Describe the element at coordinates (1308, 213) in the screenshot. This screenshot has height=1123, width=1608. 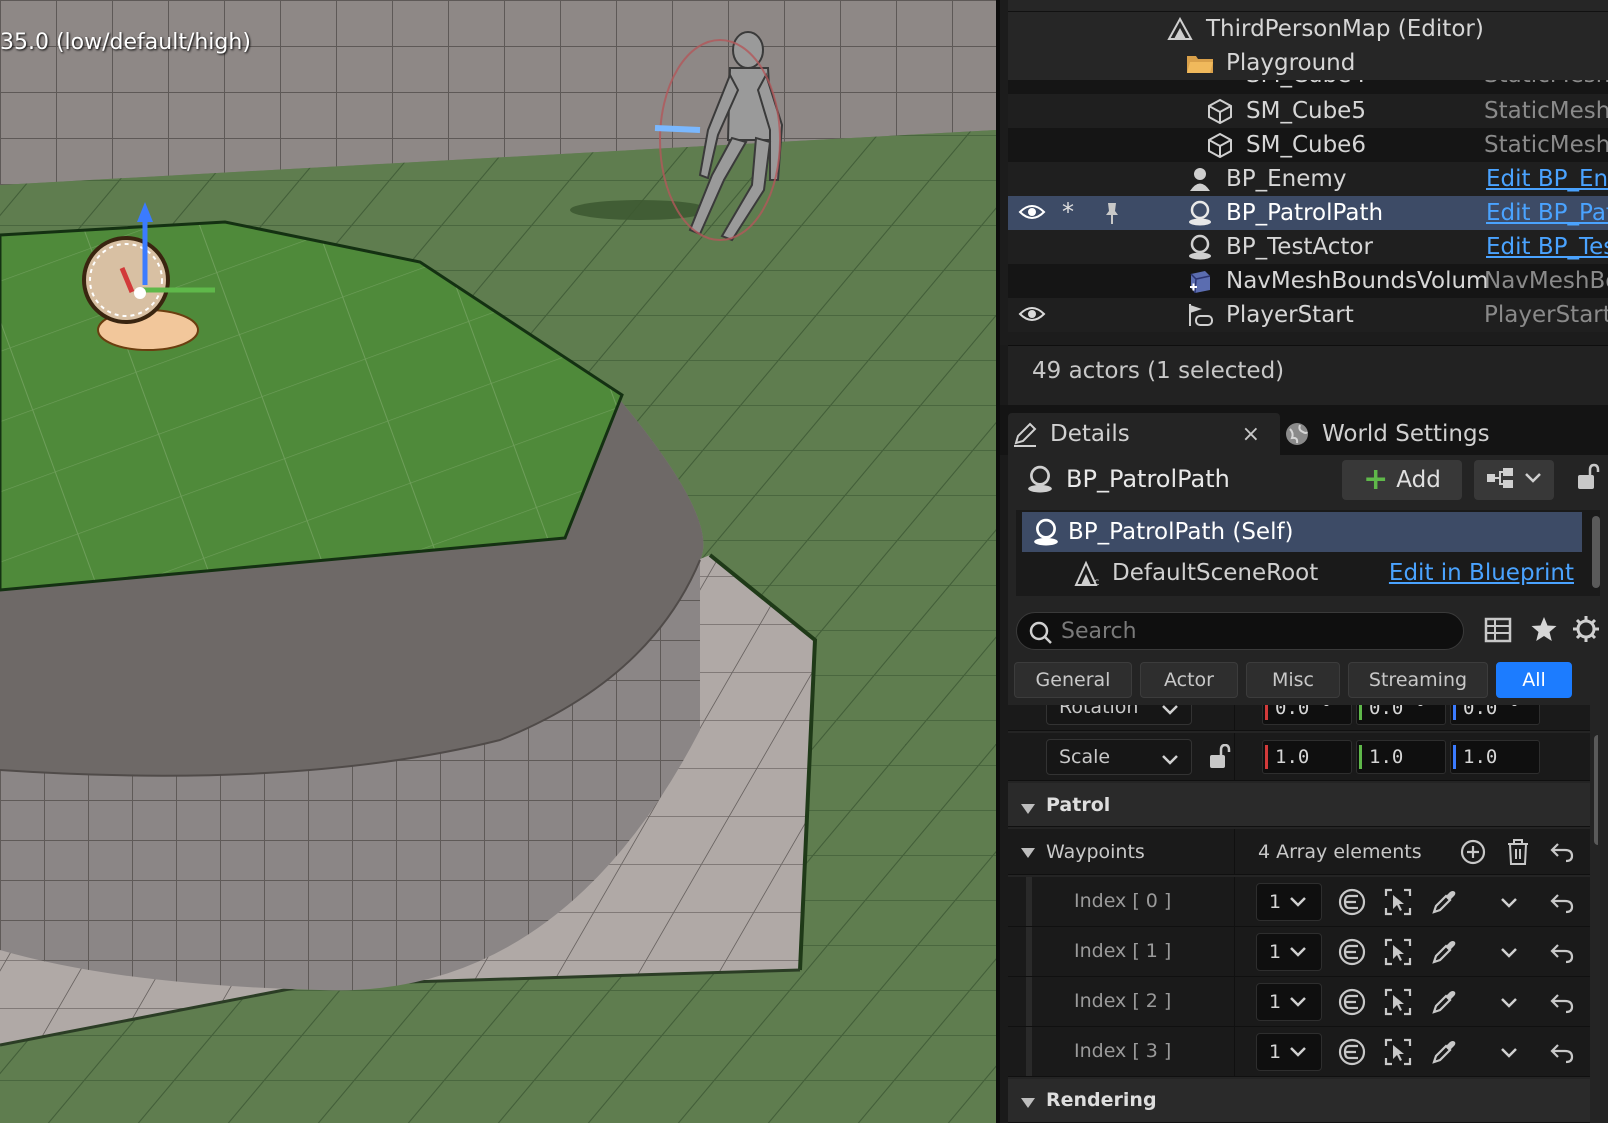
I see `outliner-row-bp-patrolpath: * BP_PatrolPath Edit BP_Pat` at that location.